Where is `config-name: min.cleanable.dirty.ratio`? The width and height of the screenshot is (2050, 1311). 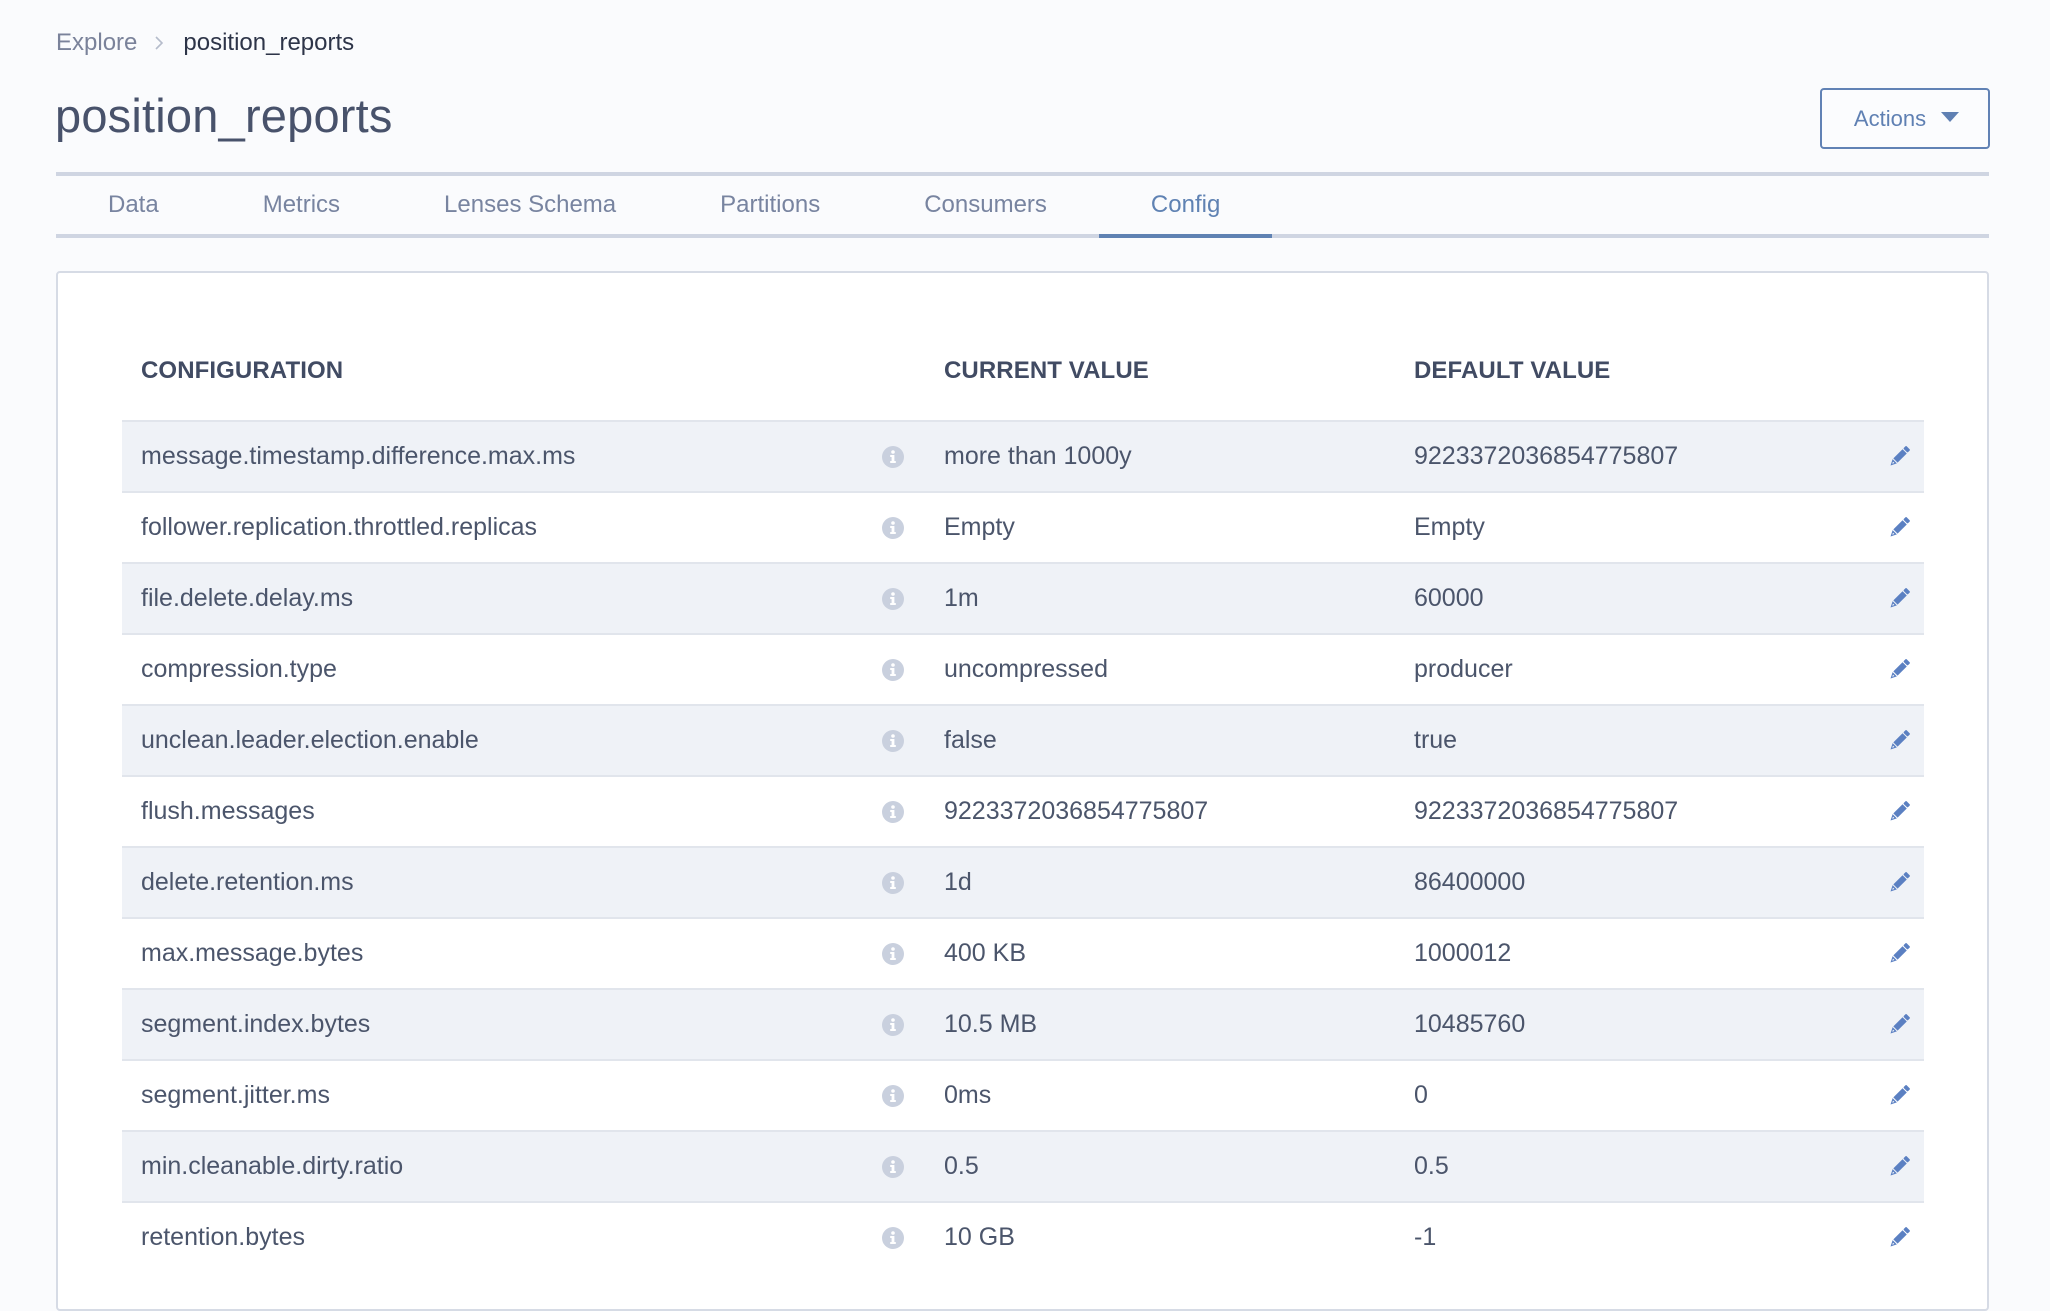
config-name: min.cleanable.dirty.ratio is located at coordinates (272, 1166).